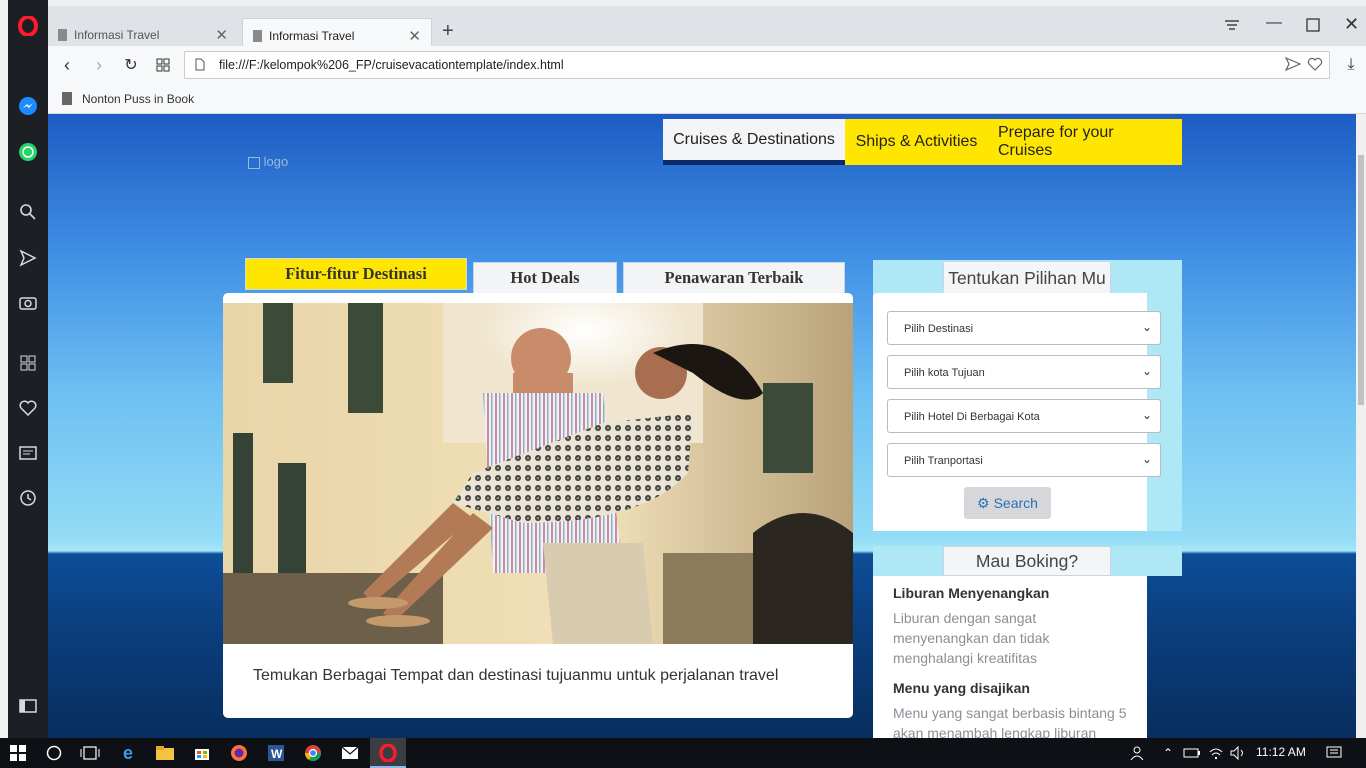 The height and width of the screenshot is (768, 1366). I want to click on search-box-title: Tentukan Pilihan Mu, so click(1027, 278).